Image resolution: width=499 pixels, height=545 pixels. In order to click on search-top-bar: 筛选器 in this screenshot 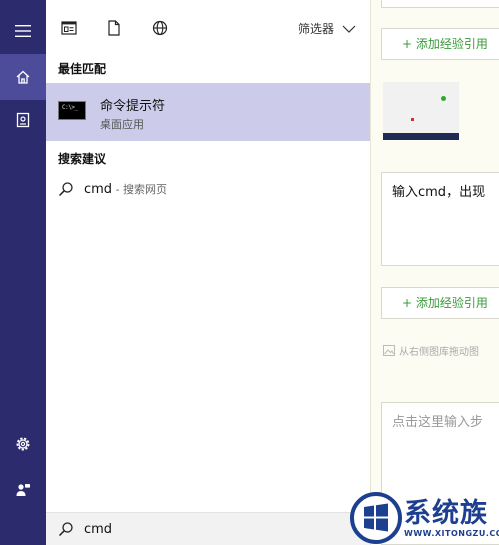, I will do `click(208, 28)`.